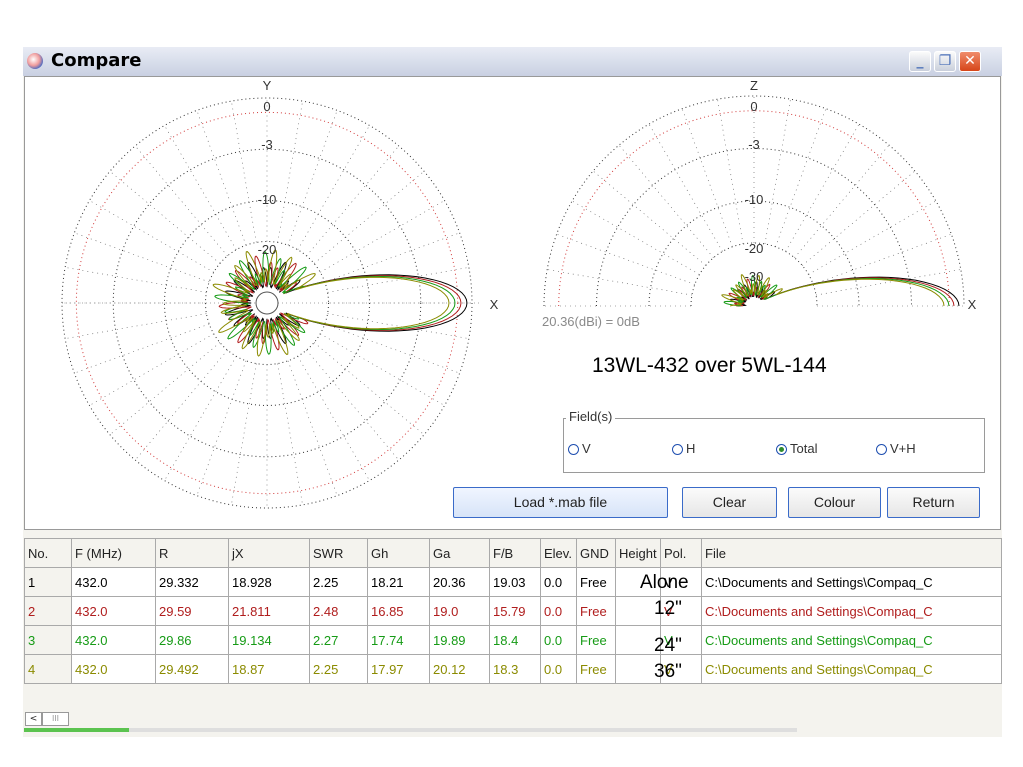 This screenshot has height=767, width=1023. I want to click on radio-v-plus-h: V+H, so click(896, 448).